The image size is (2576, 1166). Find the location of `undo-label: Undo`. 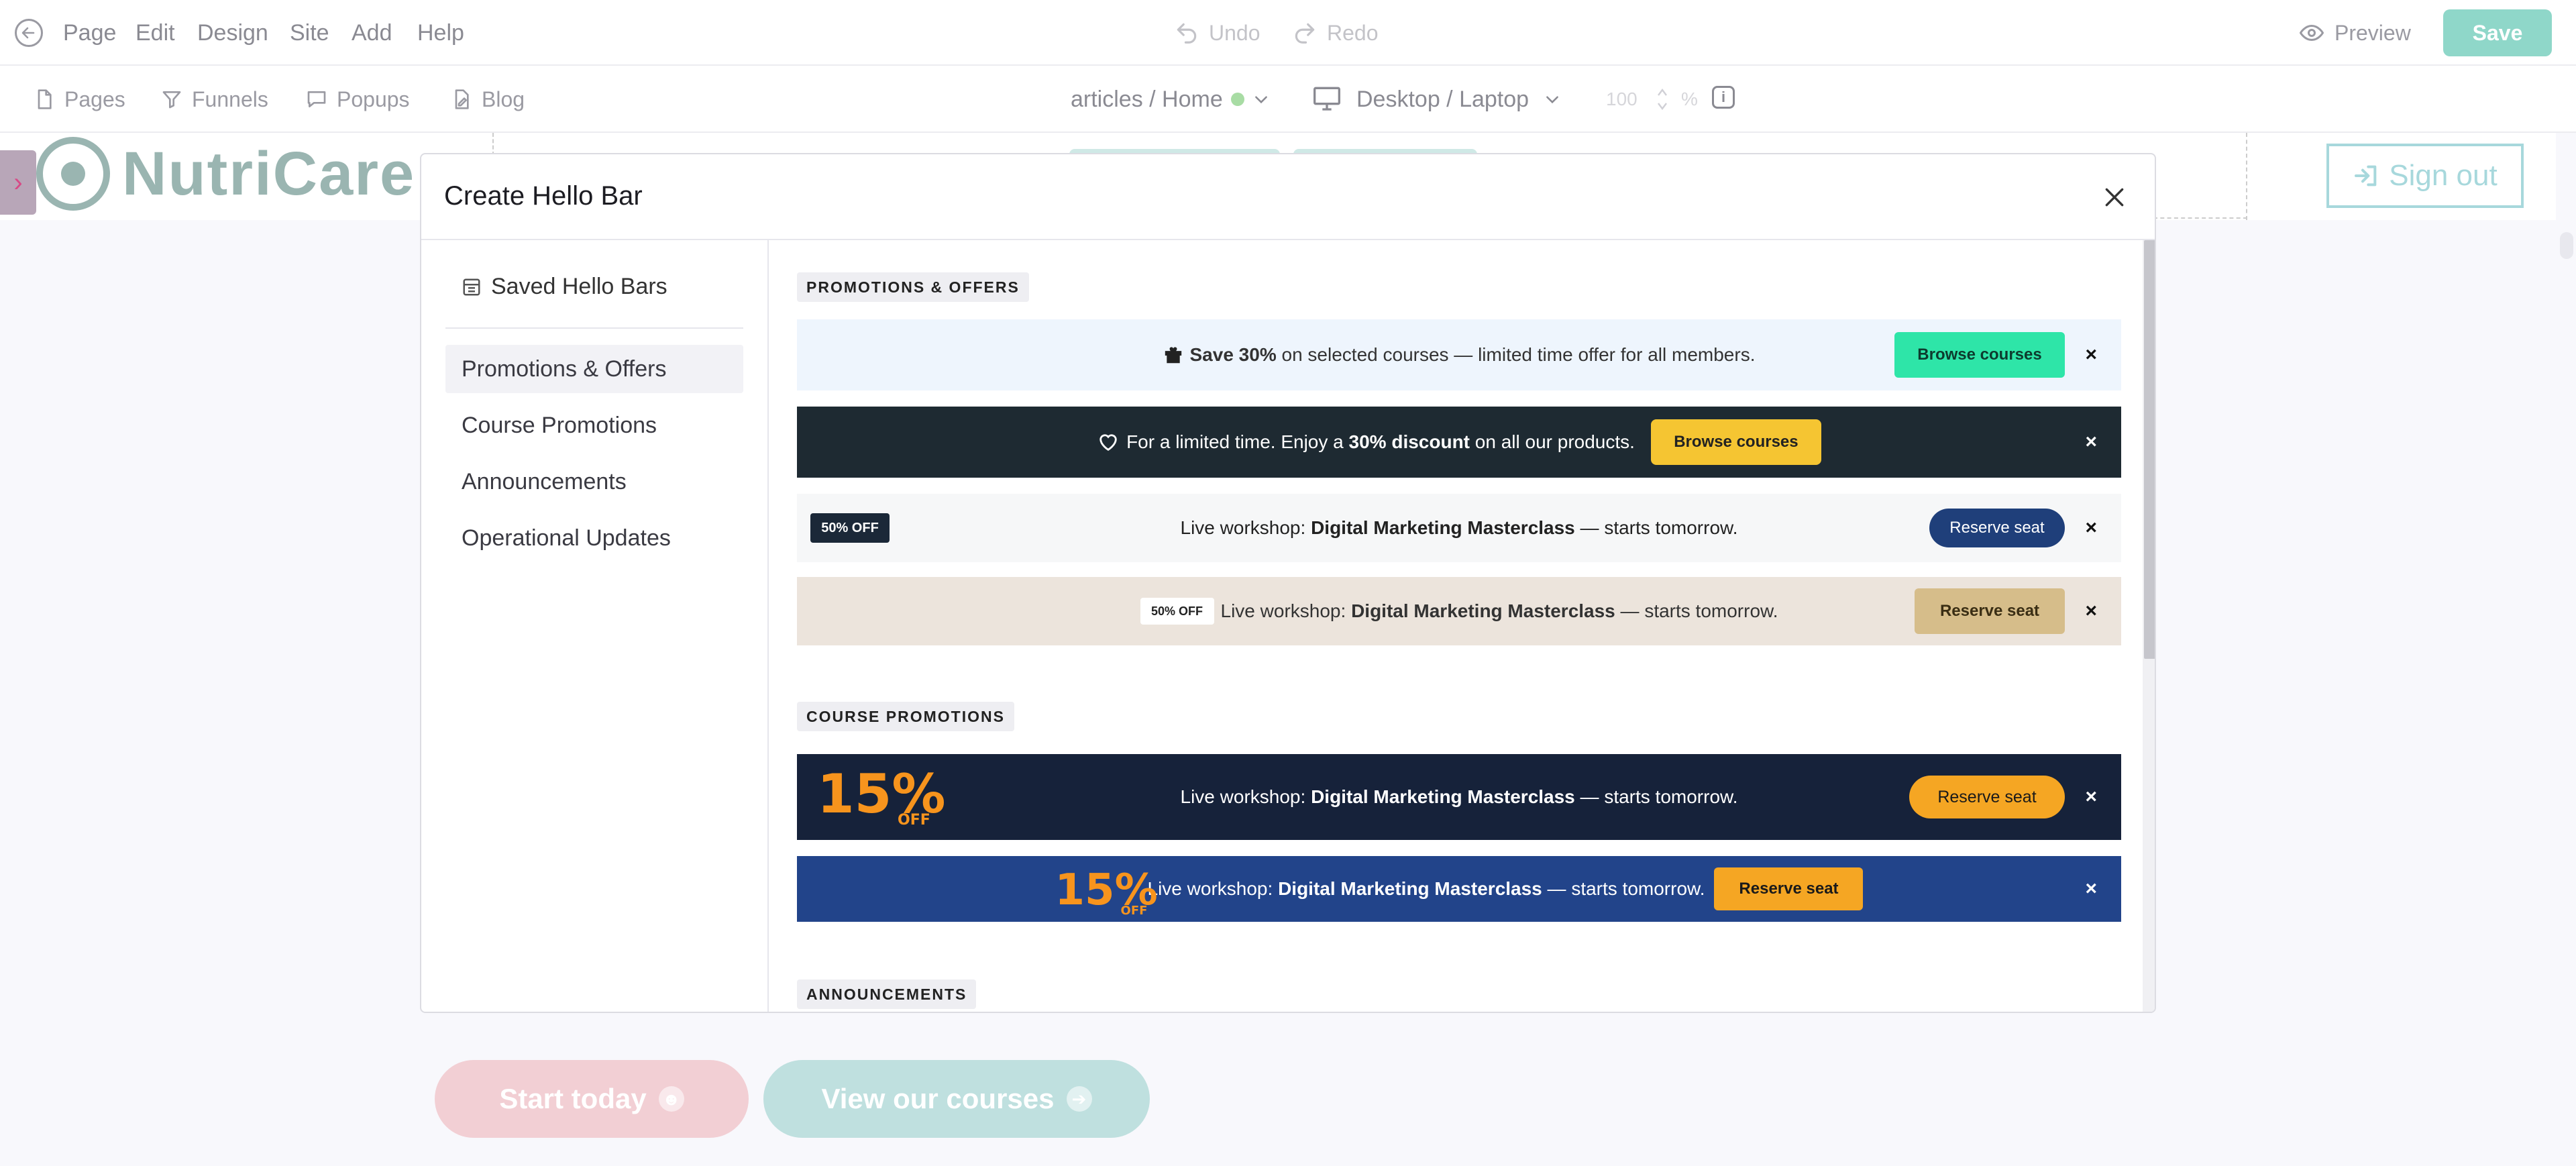

undo-label: Undo is located at coordinates (1234, 32).